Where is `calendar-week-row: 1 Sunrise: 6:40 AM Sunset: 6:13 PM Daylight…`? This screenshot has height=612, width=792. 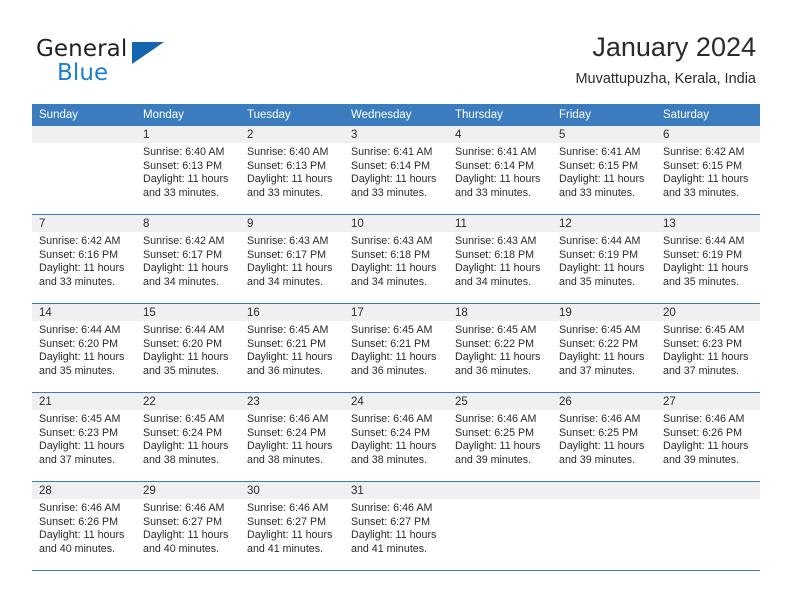 calendar-week-row: 1 Sunrise: 6:40 AM Sunset: 6:13 PM Daylight… is located at coordinates (396, 170).